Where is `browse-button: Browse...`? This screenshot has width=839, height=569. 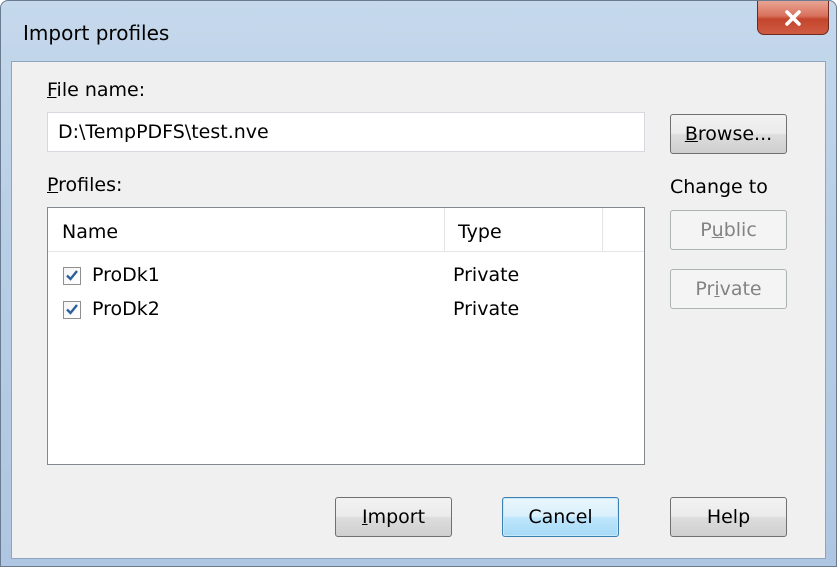
browse-button: Browse... is located at coordinates (728, 134).